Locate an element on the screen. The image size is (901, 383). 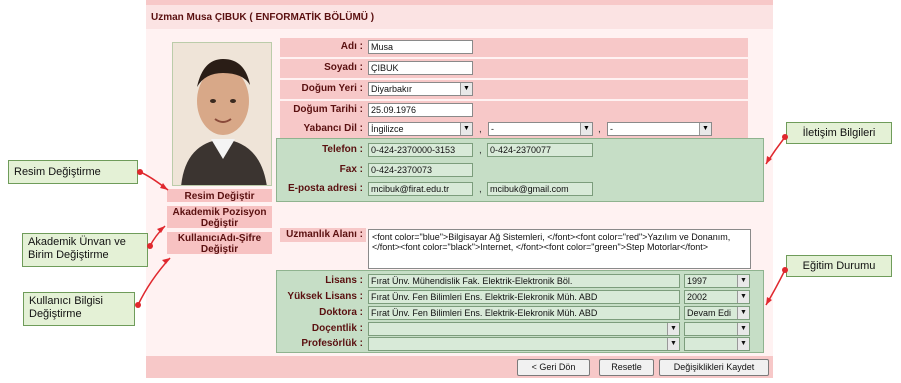
person-photo-icon is located at coordinates (222, 114).